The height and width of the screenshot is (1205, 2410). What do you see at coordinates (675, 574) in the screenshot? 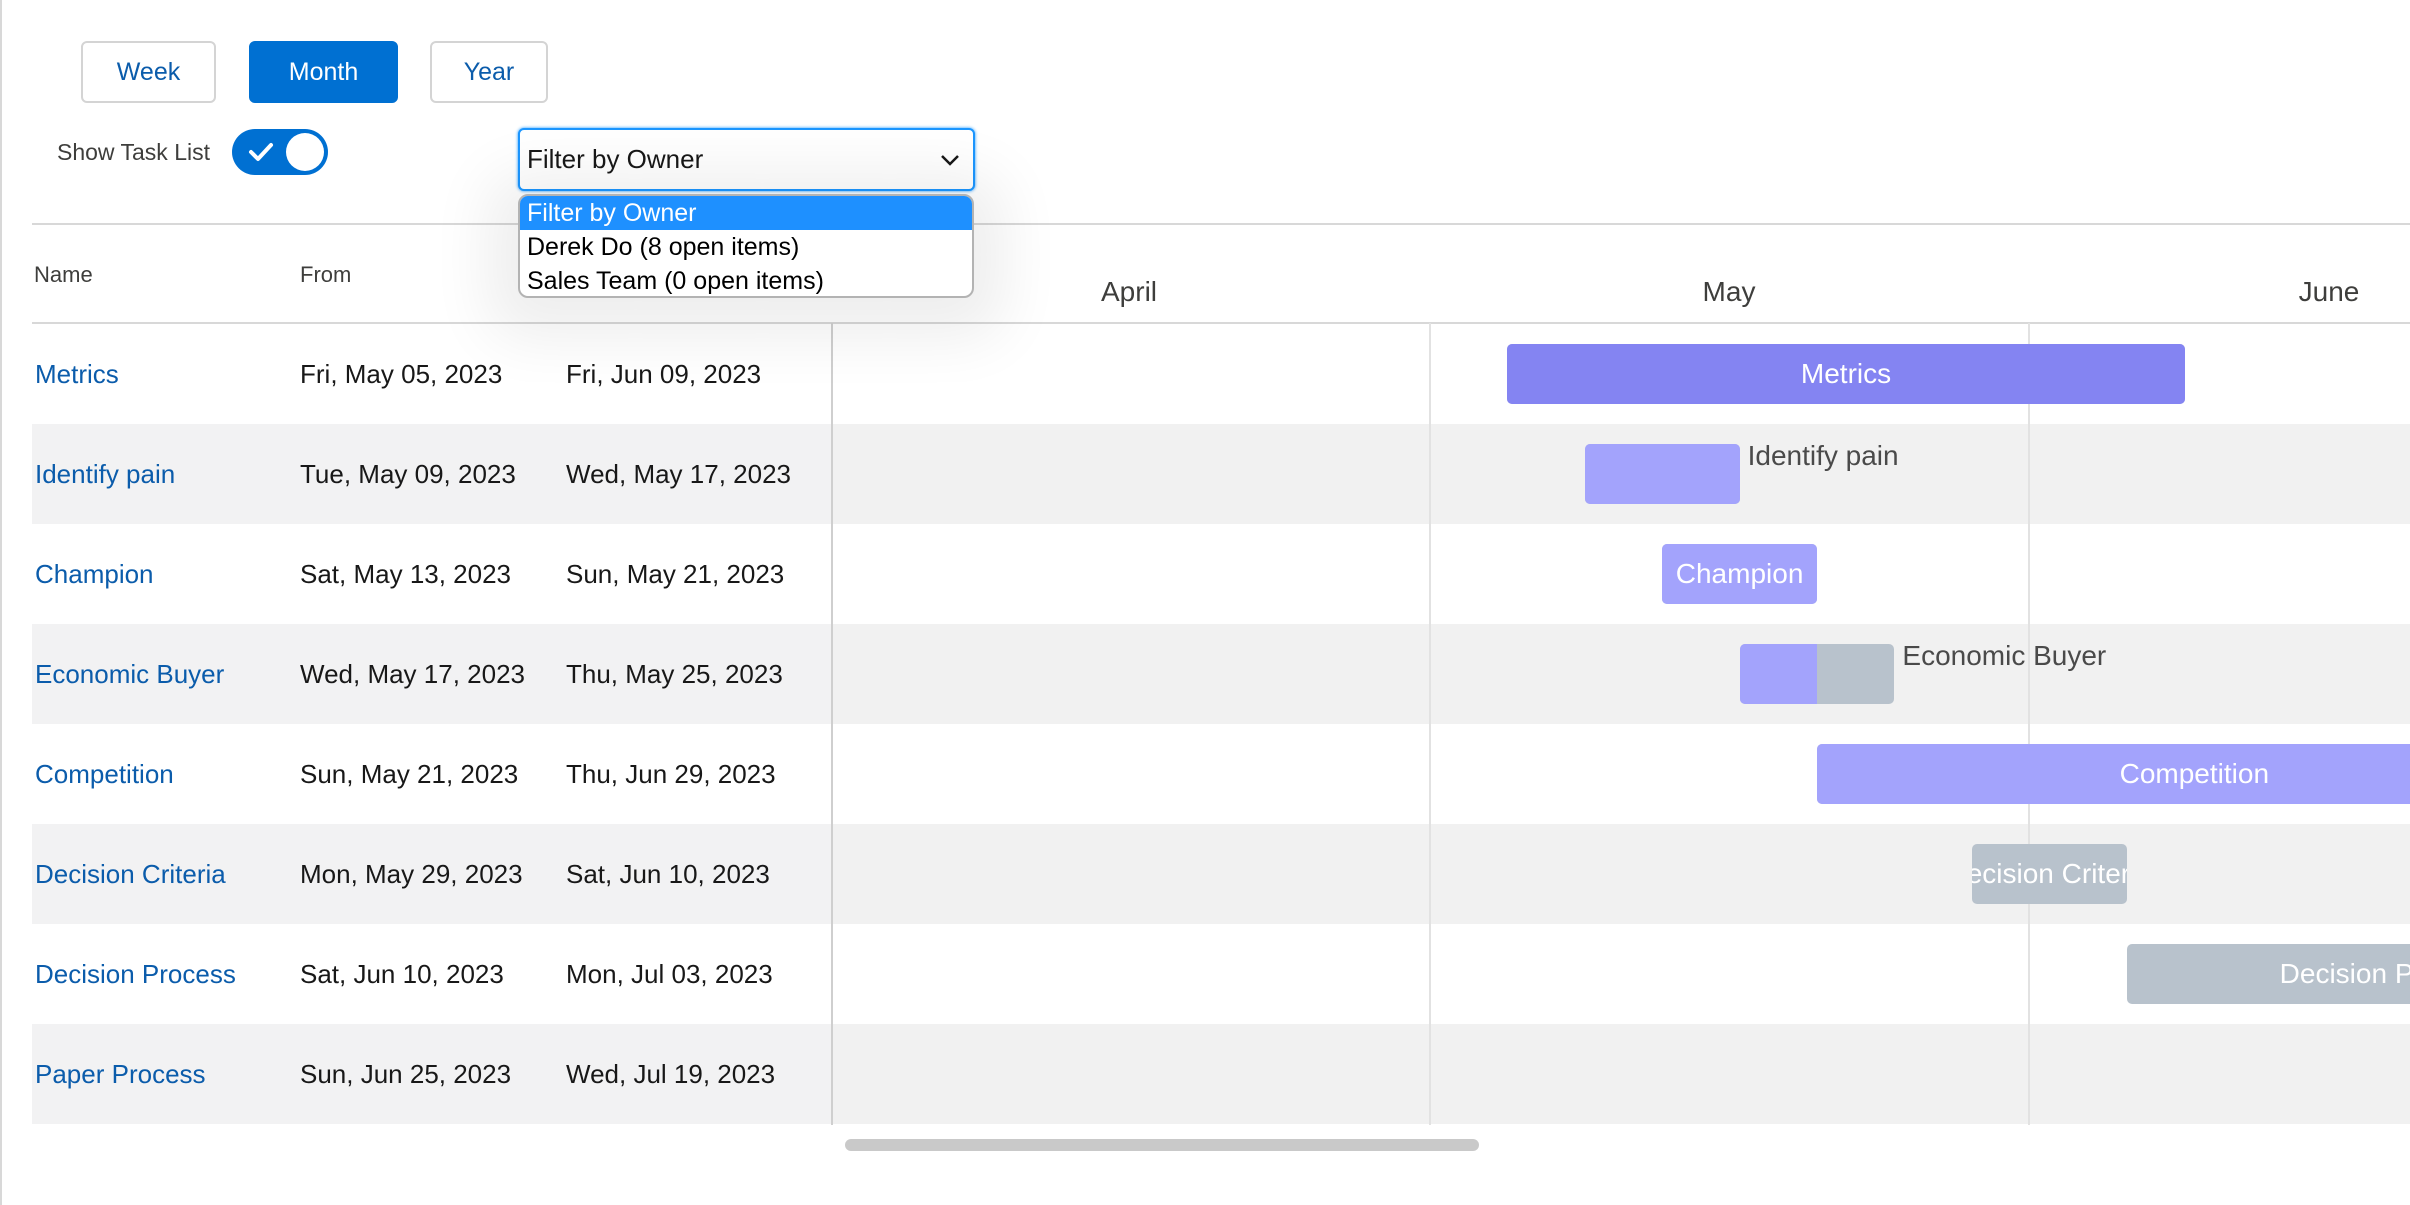
I see `task-end-date: Sun, May 21, 2023` at bounding box center [675, 574].